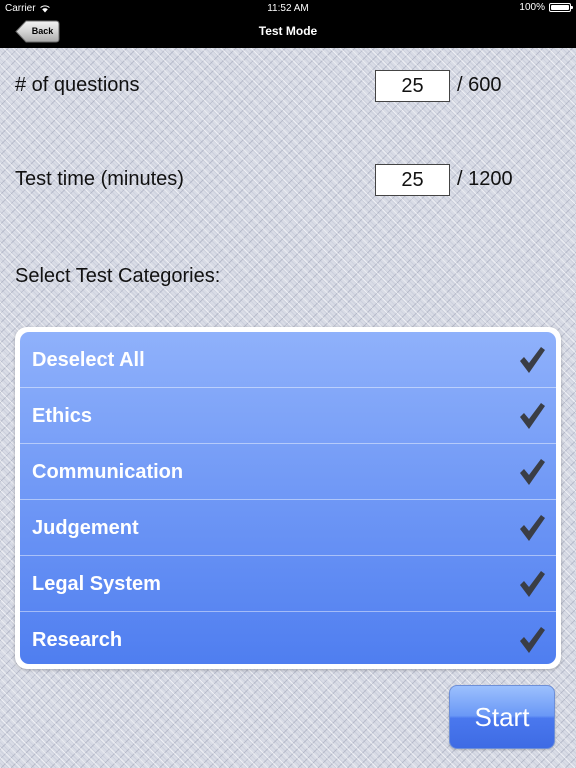  Describe the element at coordinates (77, 640) in the screenshot. I see `category-label: Research` at that location.